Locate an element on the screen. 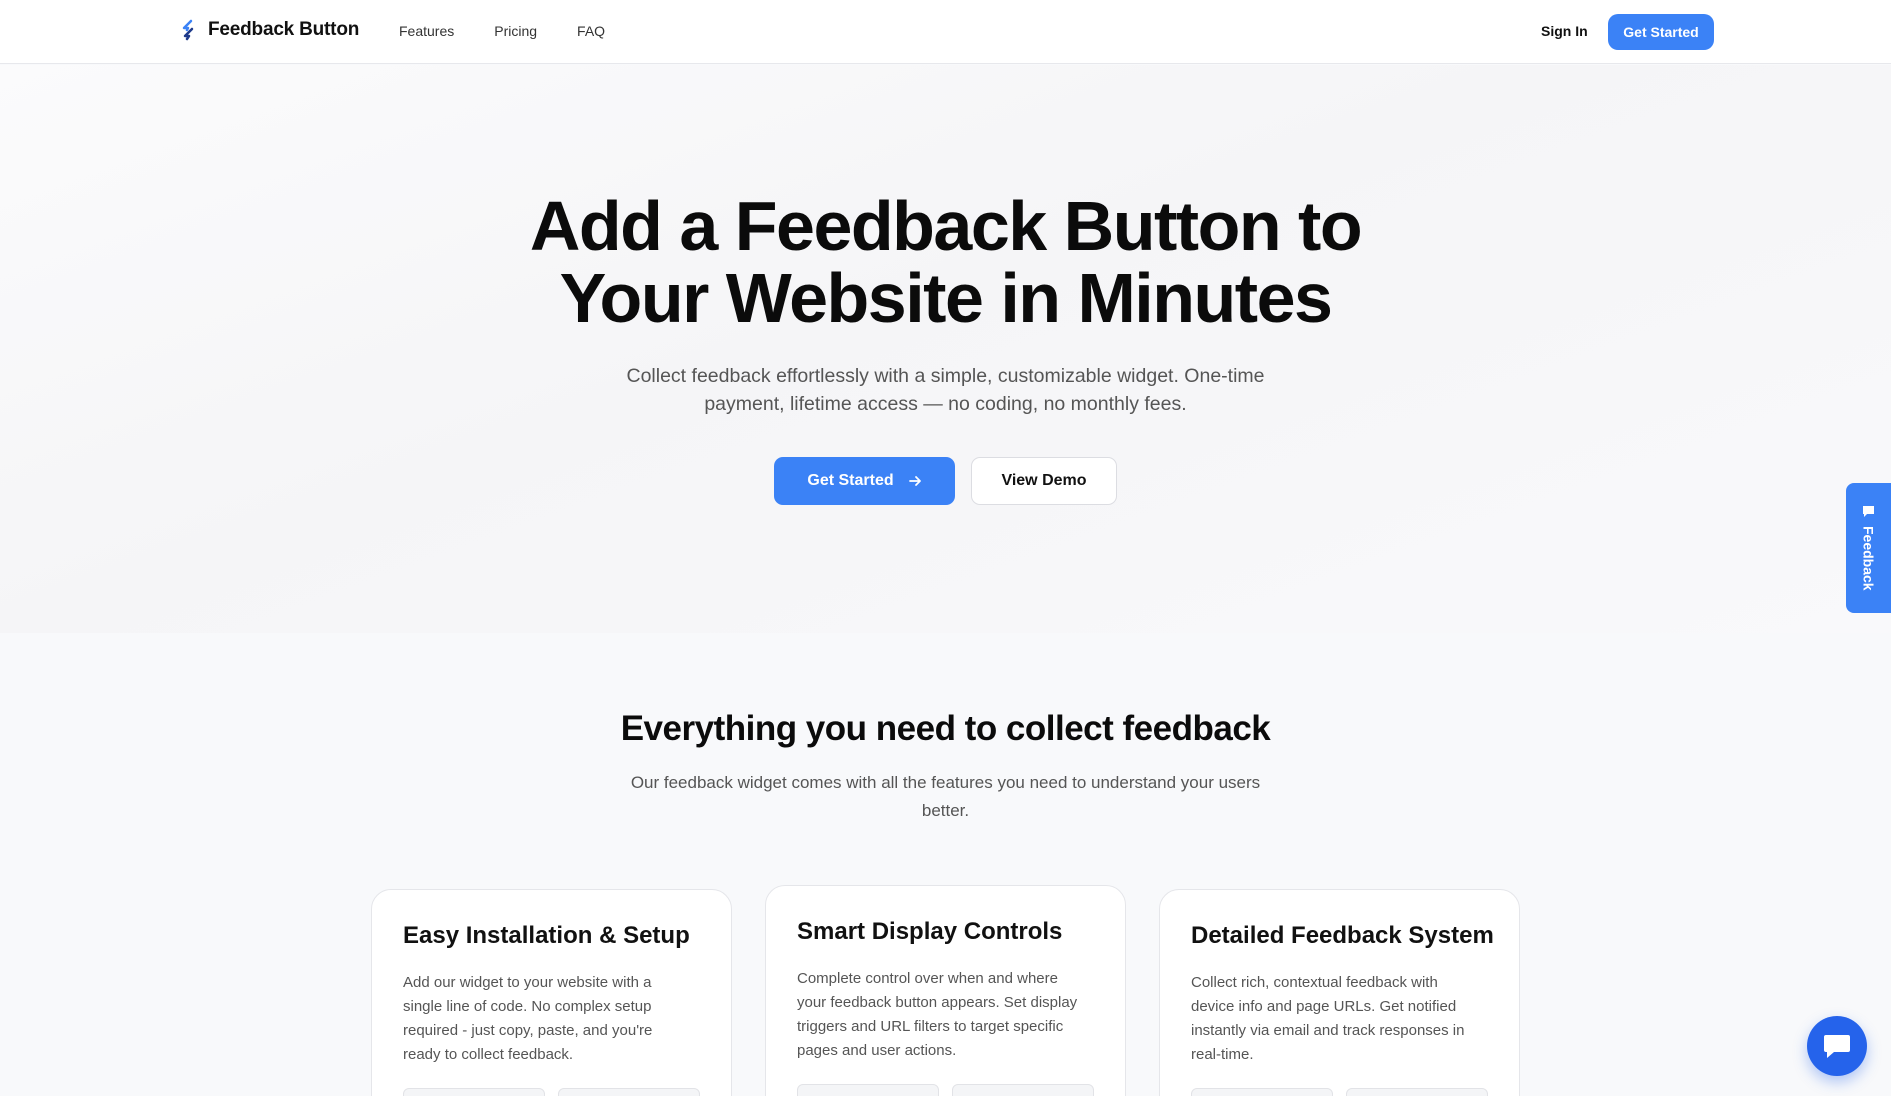 This screenshot has width=1891, height=1096. view-demo-button: View Demo is located at coordinates (1044, 481).